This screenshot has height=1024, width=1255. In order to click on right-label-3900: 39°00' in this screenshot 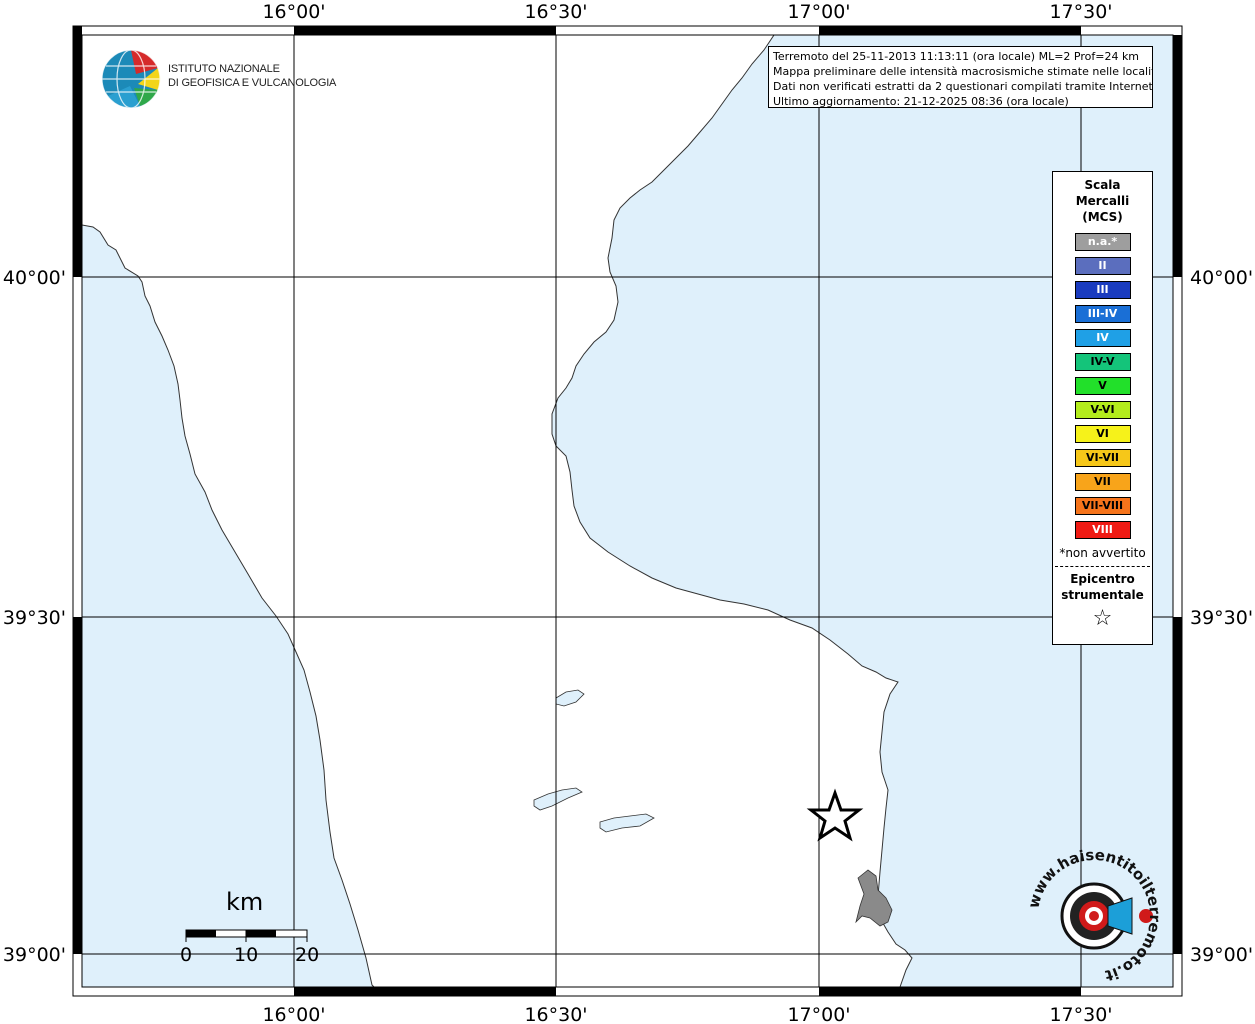, I will do `click(1221, 955)`.